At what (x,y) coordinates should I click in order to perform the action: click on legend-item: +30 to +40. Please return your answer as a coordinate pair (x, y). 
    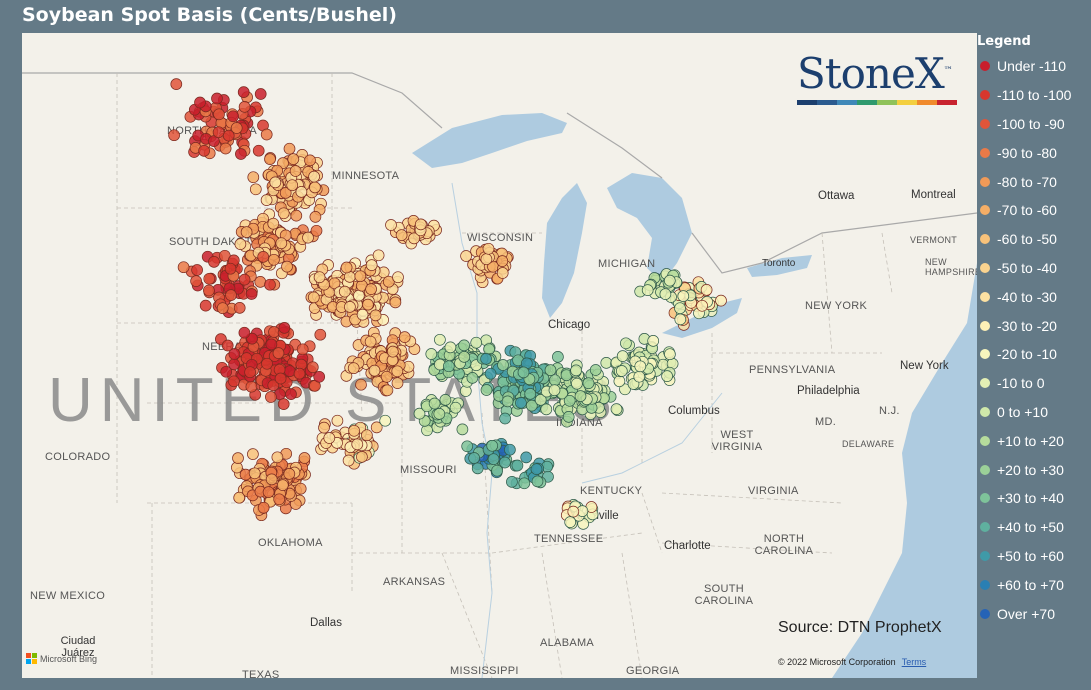
    Looking at the image, I should click on (1034, 498).